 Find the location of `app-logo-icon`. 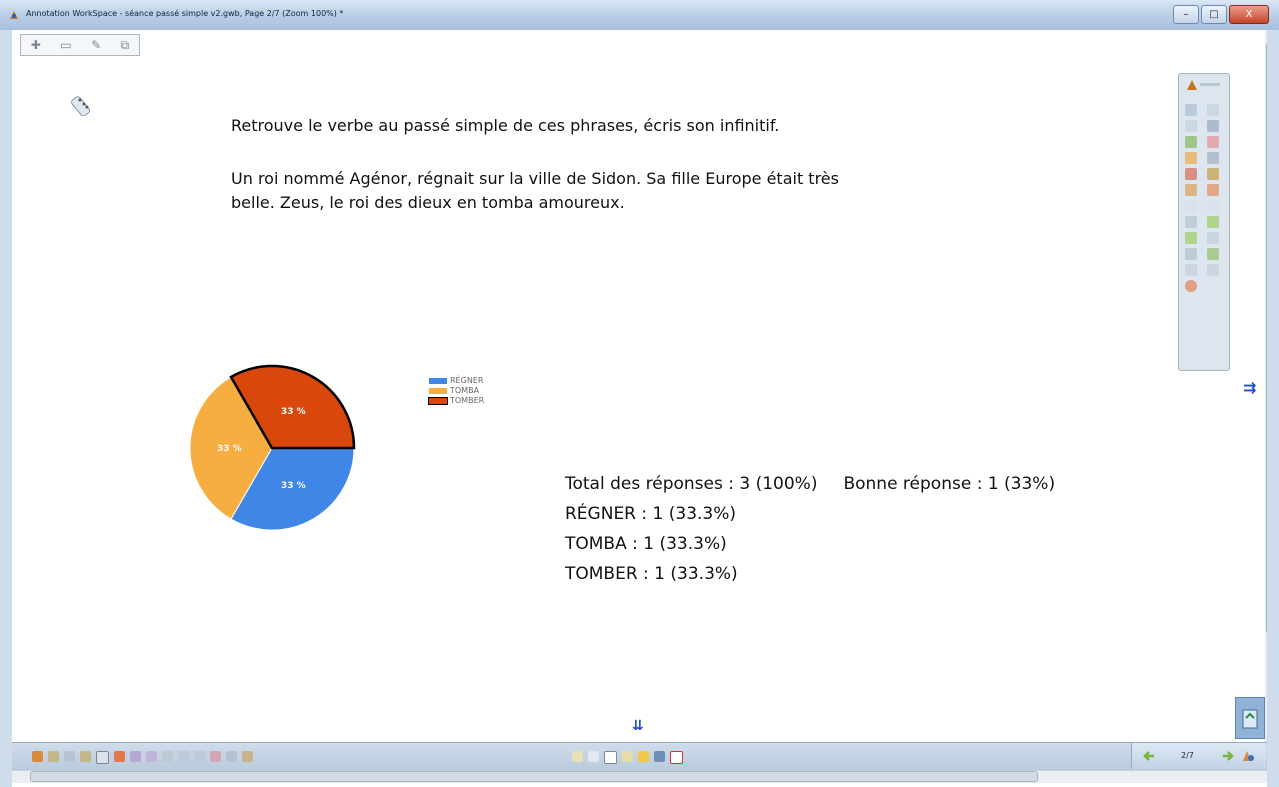

app-logo-icon is located at coordinates (14, 15).